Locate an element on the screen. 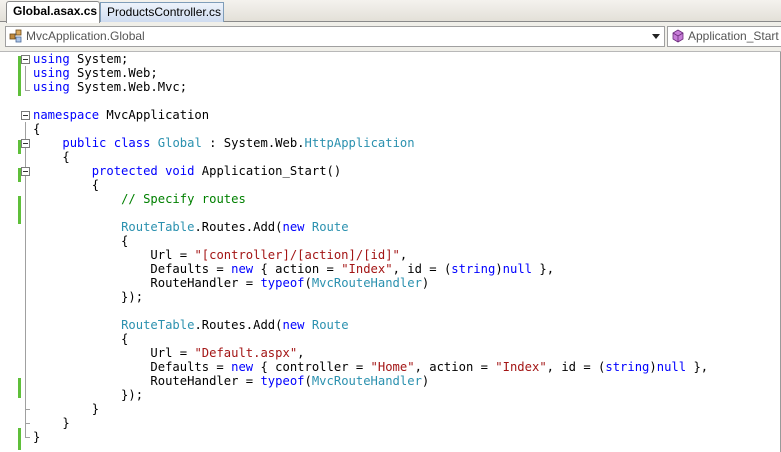  code-token: null is located at coordinates (517, 269).